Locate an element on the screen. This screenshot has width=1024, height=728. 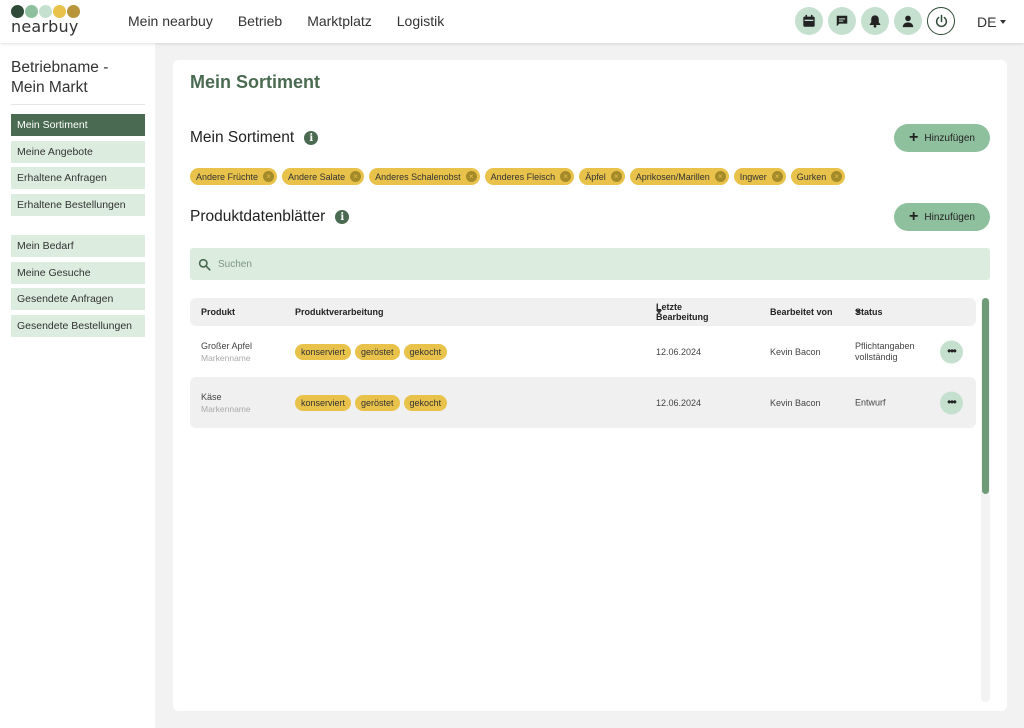
sidebar-item-gesendete-anfragen: Gesendete Anfragen is located at coordinates (78, 299).